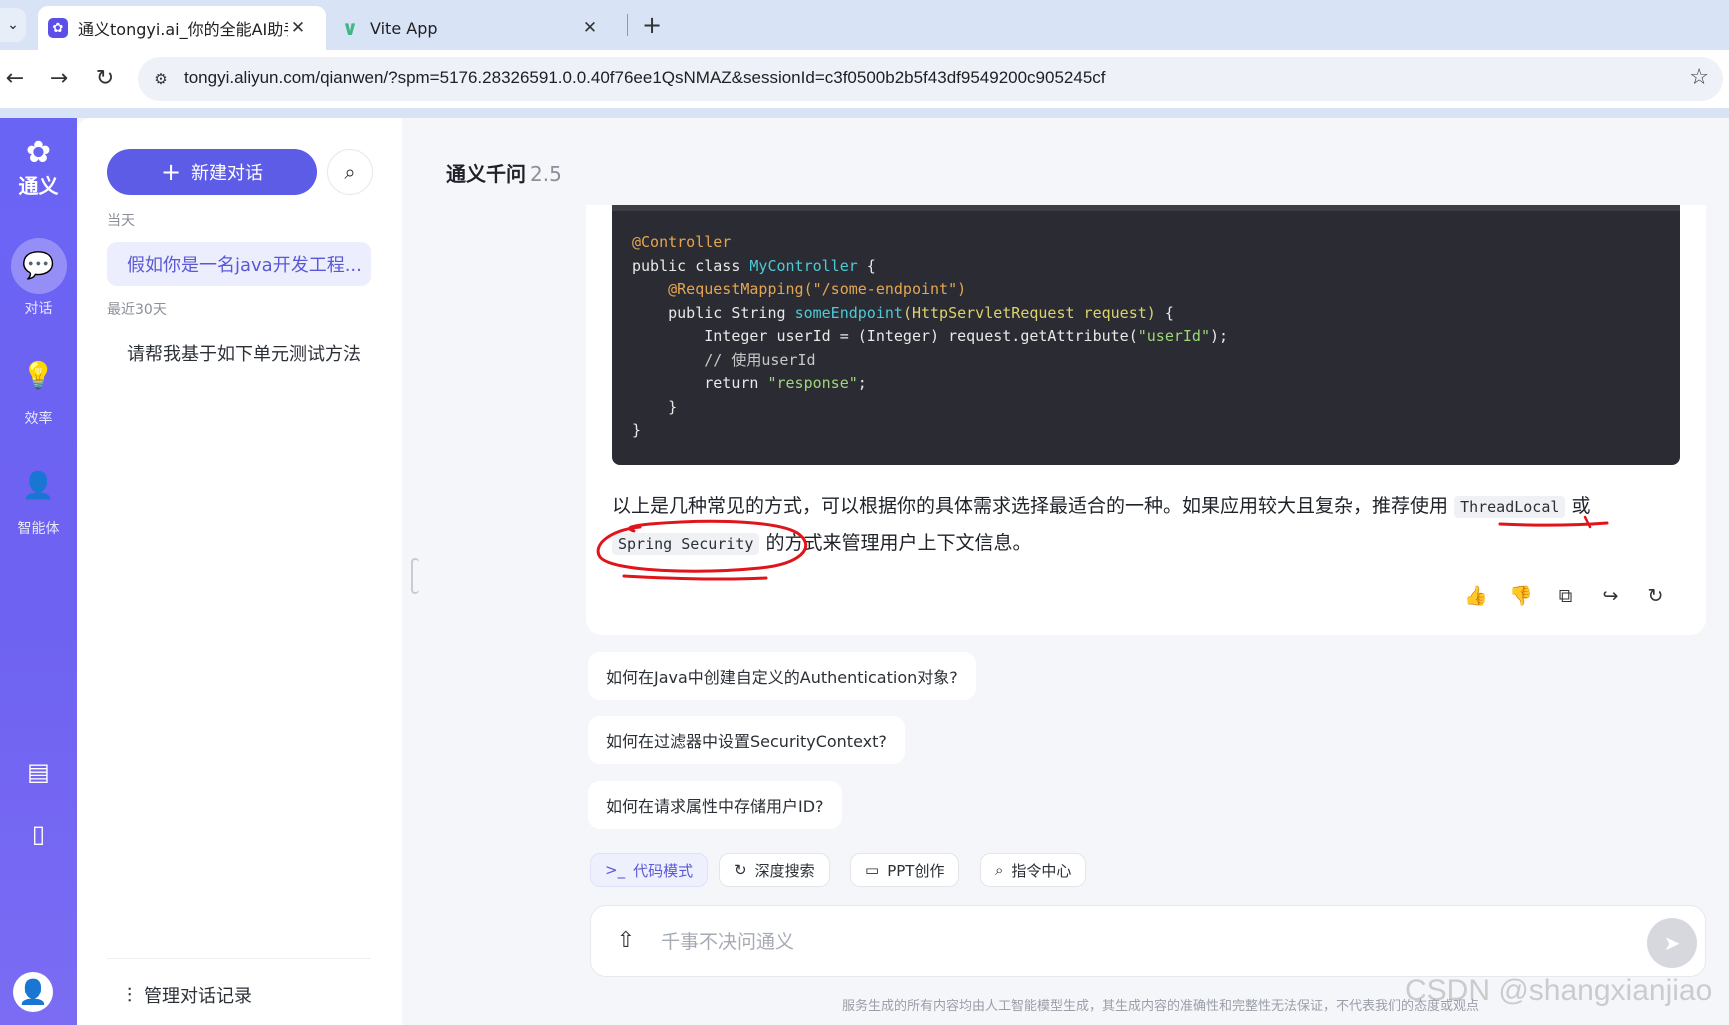 Image resolution: width=1729 pixels, height=1025 pixels. I want to click on thumbs-down-icon: 👎, so click(1521, 596).